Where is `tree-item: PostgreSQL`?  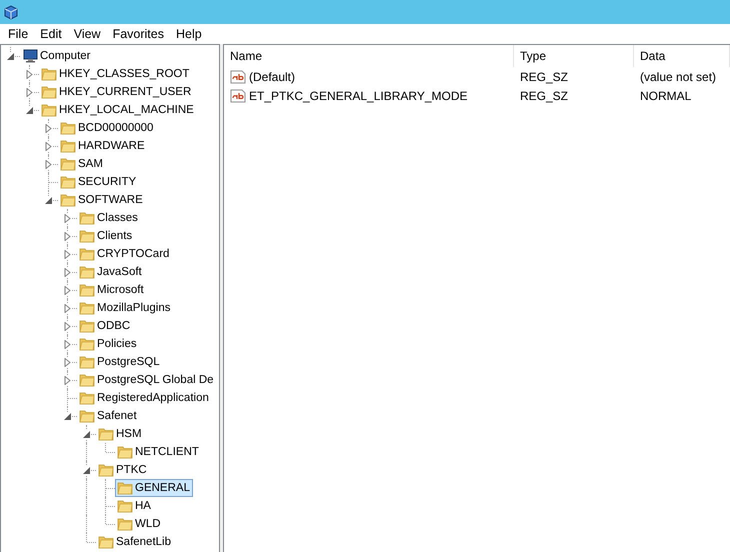 tree-item: PostgreSQL is located at coordinates (120, 362).